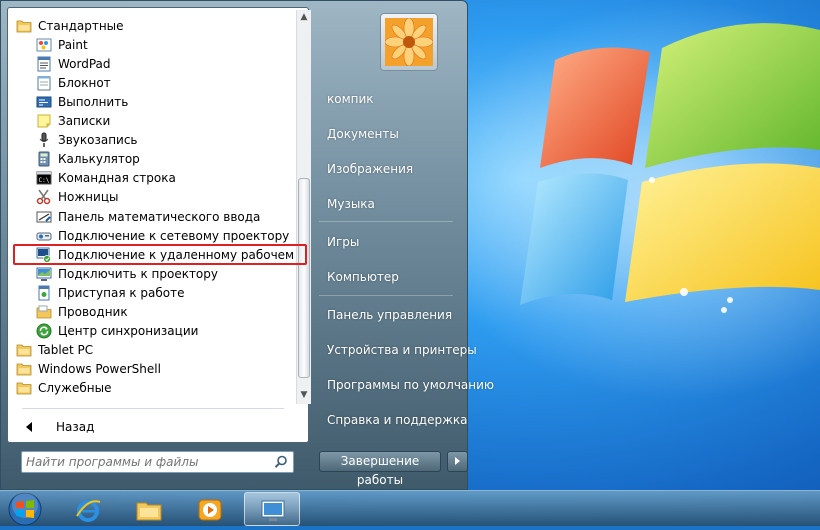  What do you see at coordinates (84, 83) in the screenshot?
I see `program-item-label: Блокнот` at bounding box center [84, 83].